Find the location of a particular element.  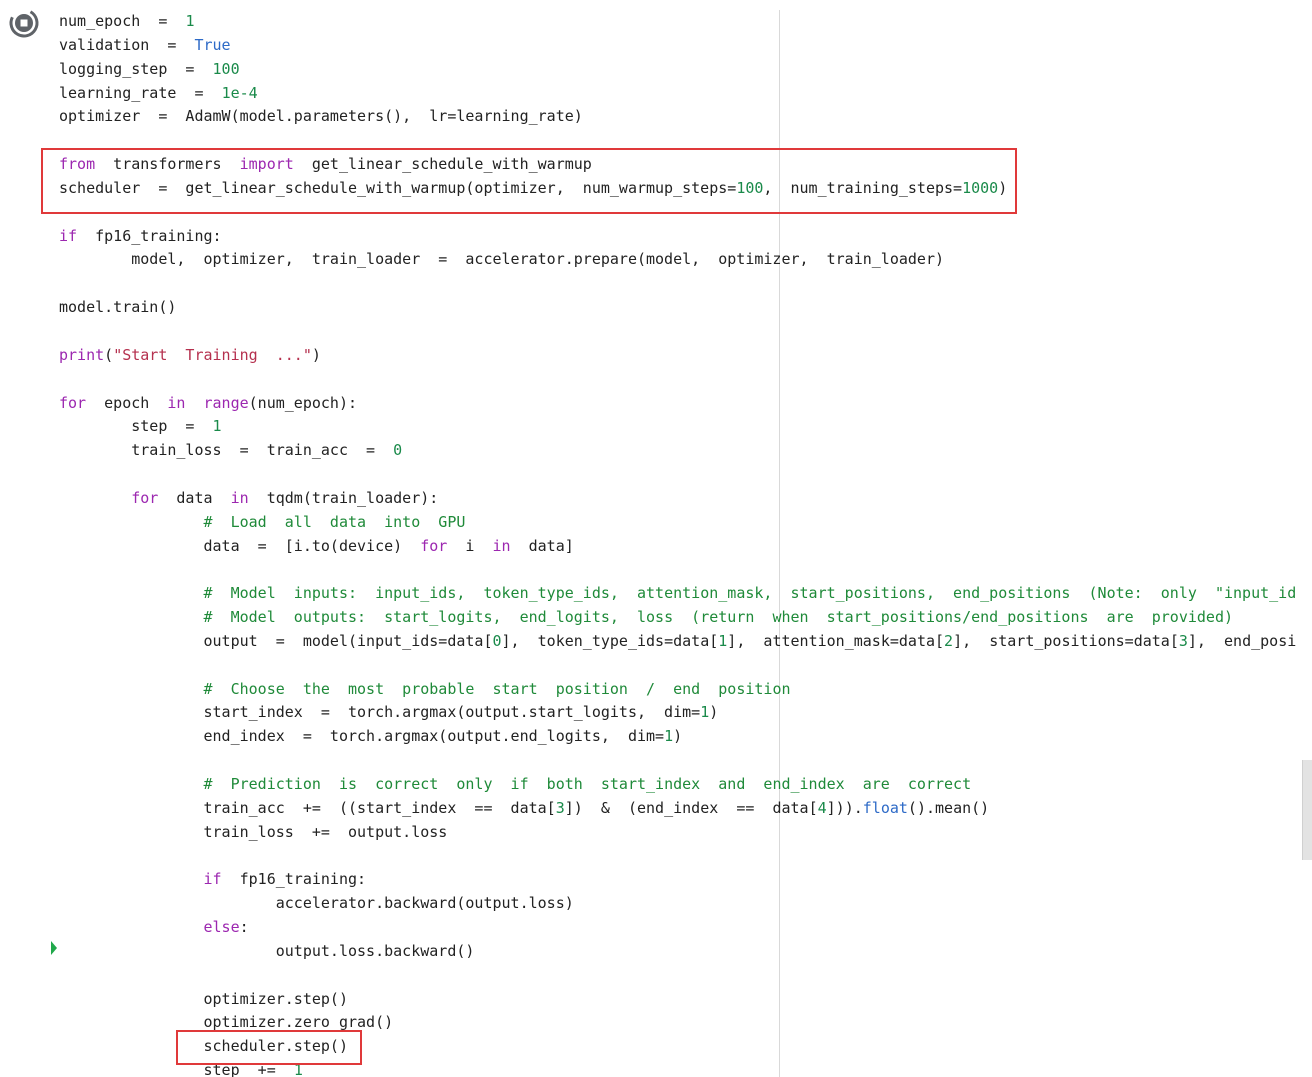

run-stop-button is located at coordinates (24, 23).